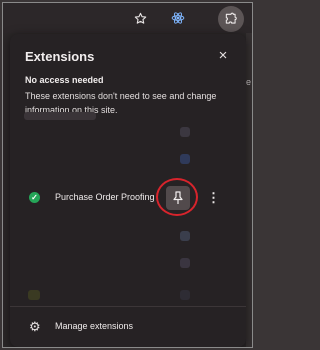  What do you see at coordinates (94, 326) in the screenshot?
I see `manage-extensions-label: Manage extensions` at bounding box center [94, 326].